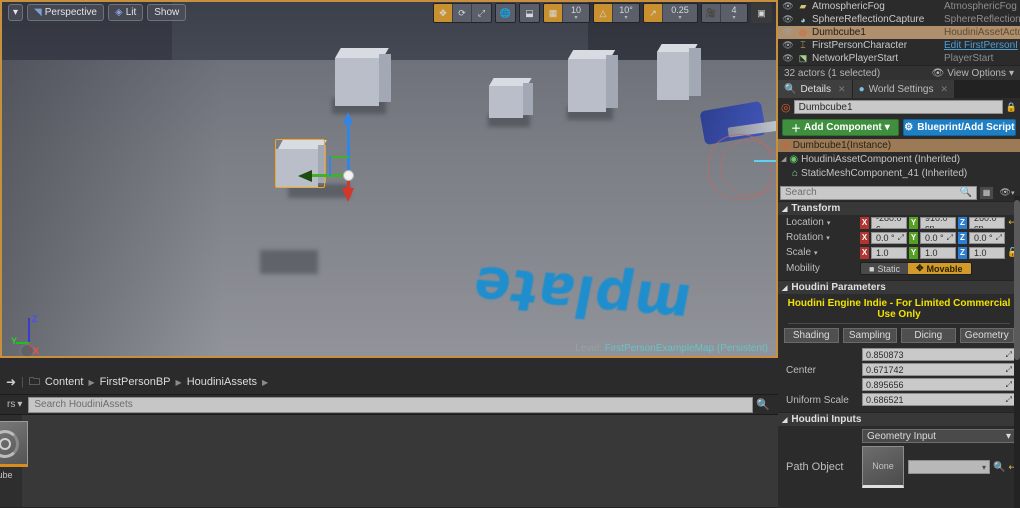  What do you see at coordinates (348, 146) in the screenshot?
I see `gizmo-axis-z` at bounding box center [348, 146].